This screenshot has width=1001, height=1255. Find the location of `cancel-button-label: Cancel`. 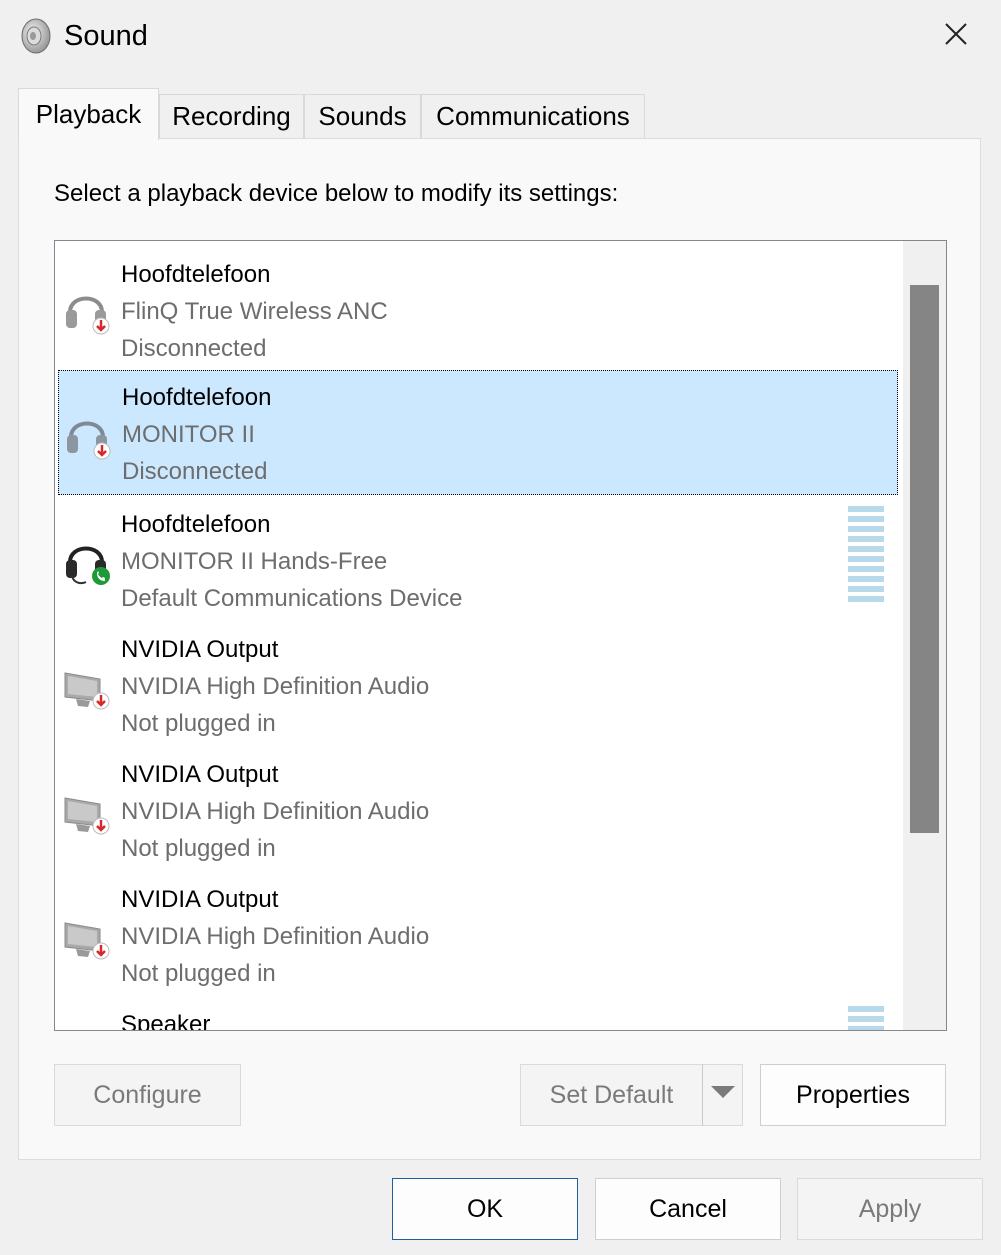

cancel-button-label: Cancel is located at coordinates (688, 1208).